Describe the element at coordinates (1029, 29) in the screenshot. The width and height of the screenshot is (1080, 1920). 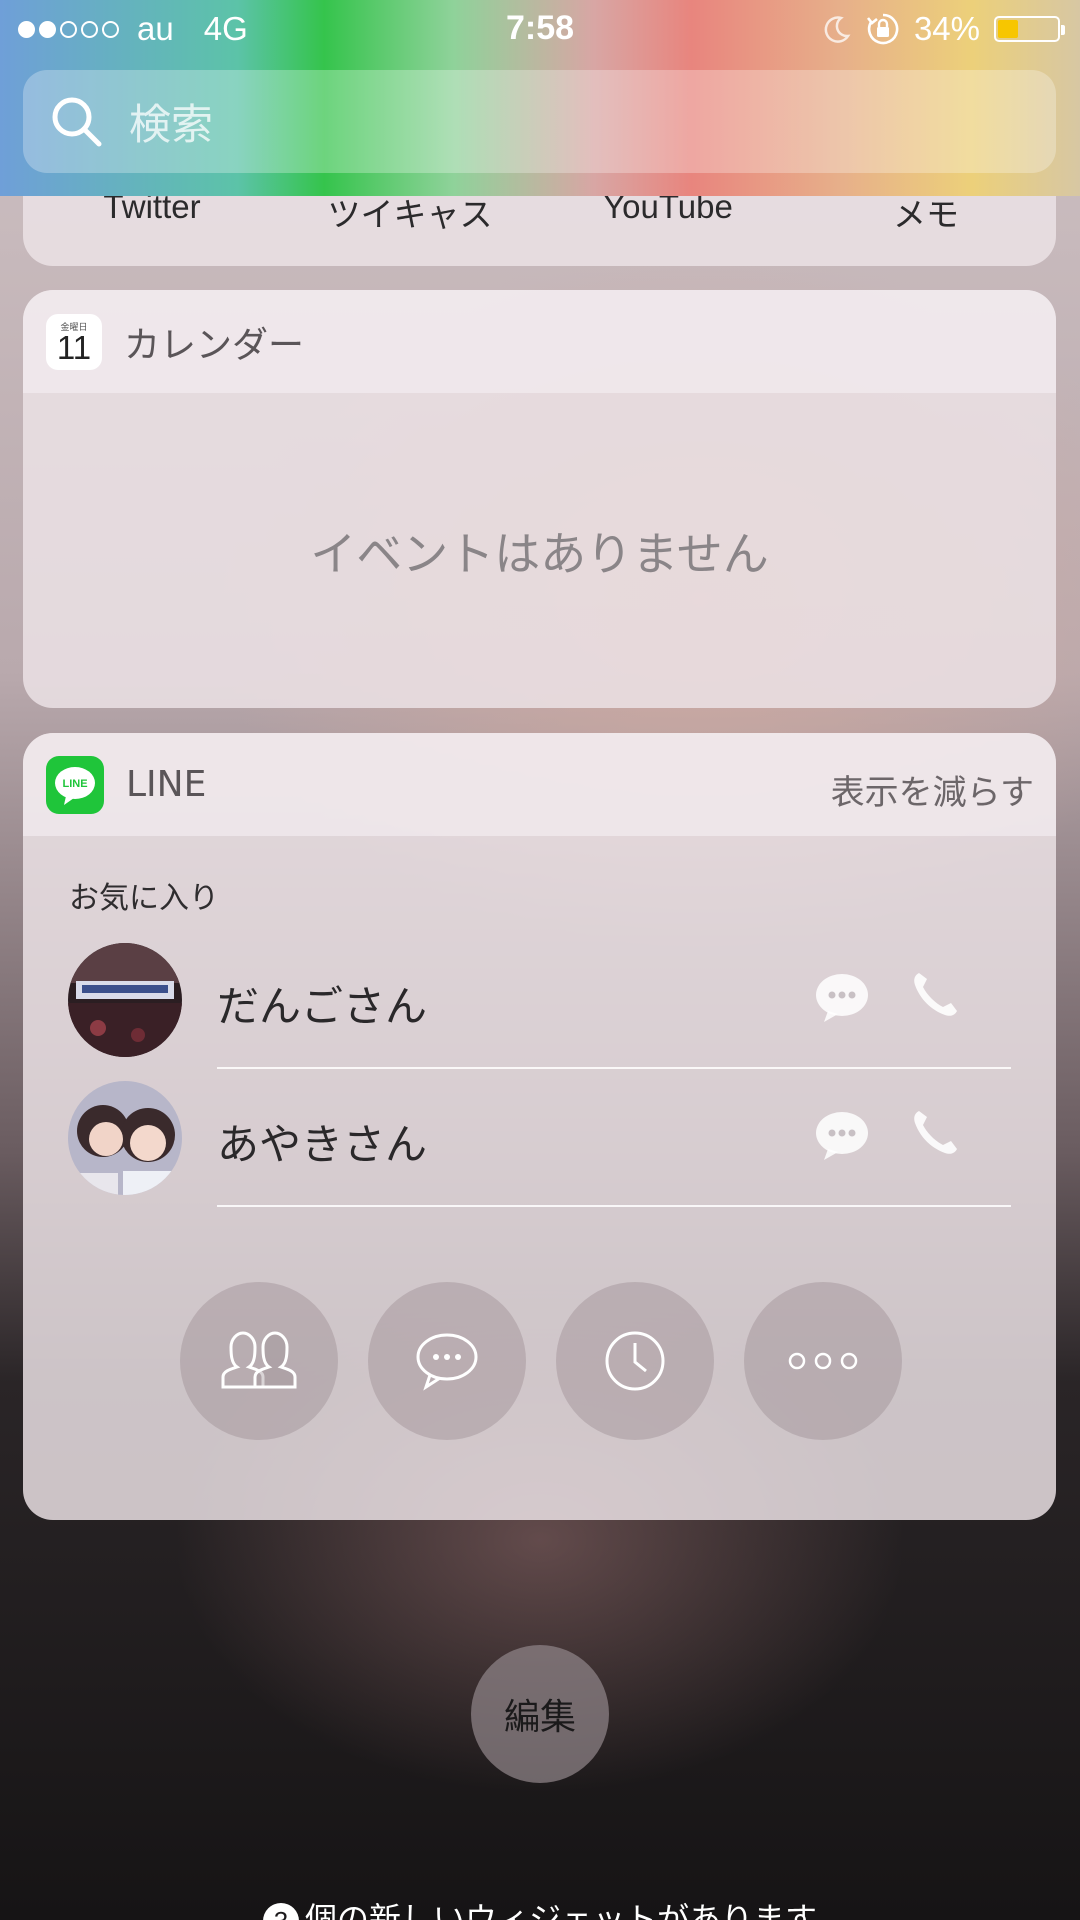
I see `battery-icon` at that location.